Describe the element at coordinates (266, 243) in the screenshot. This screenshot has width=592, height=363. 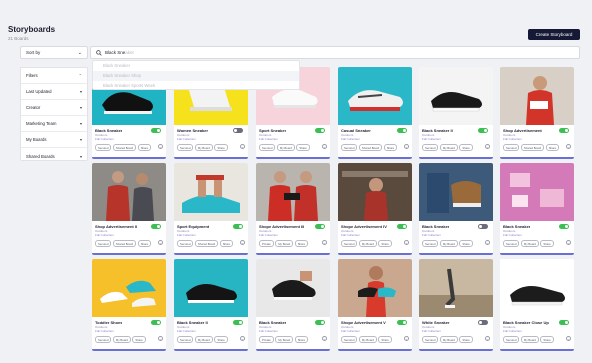
I see `private-tag: Private` at that location.